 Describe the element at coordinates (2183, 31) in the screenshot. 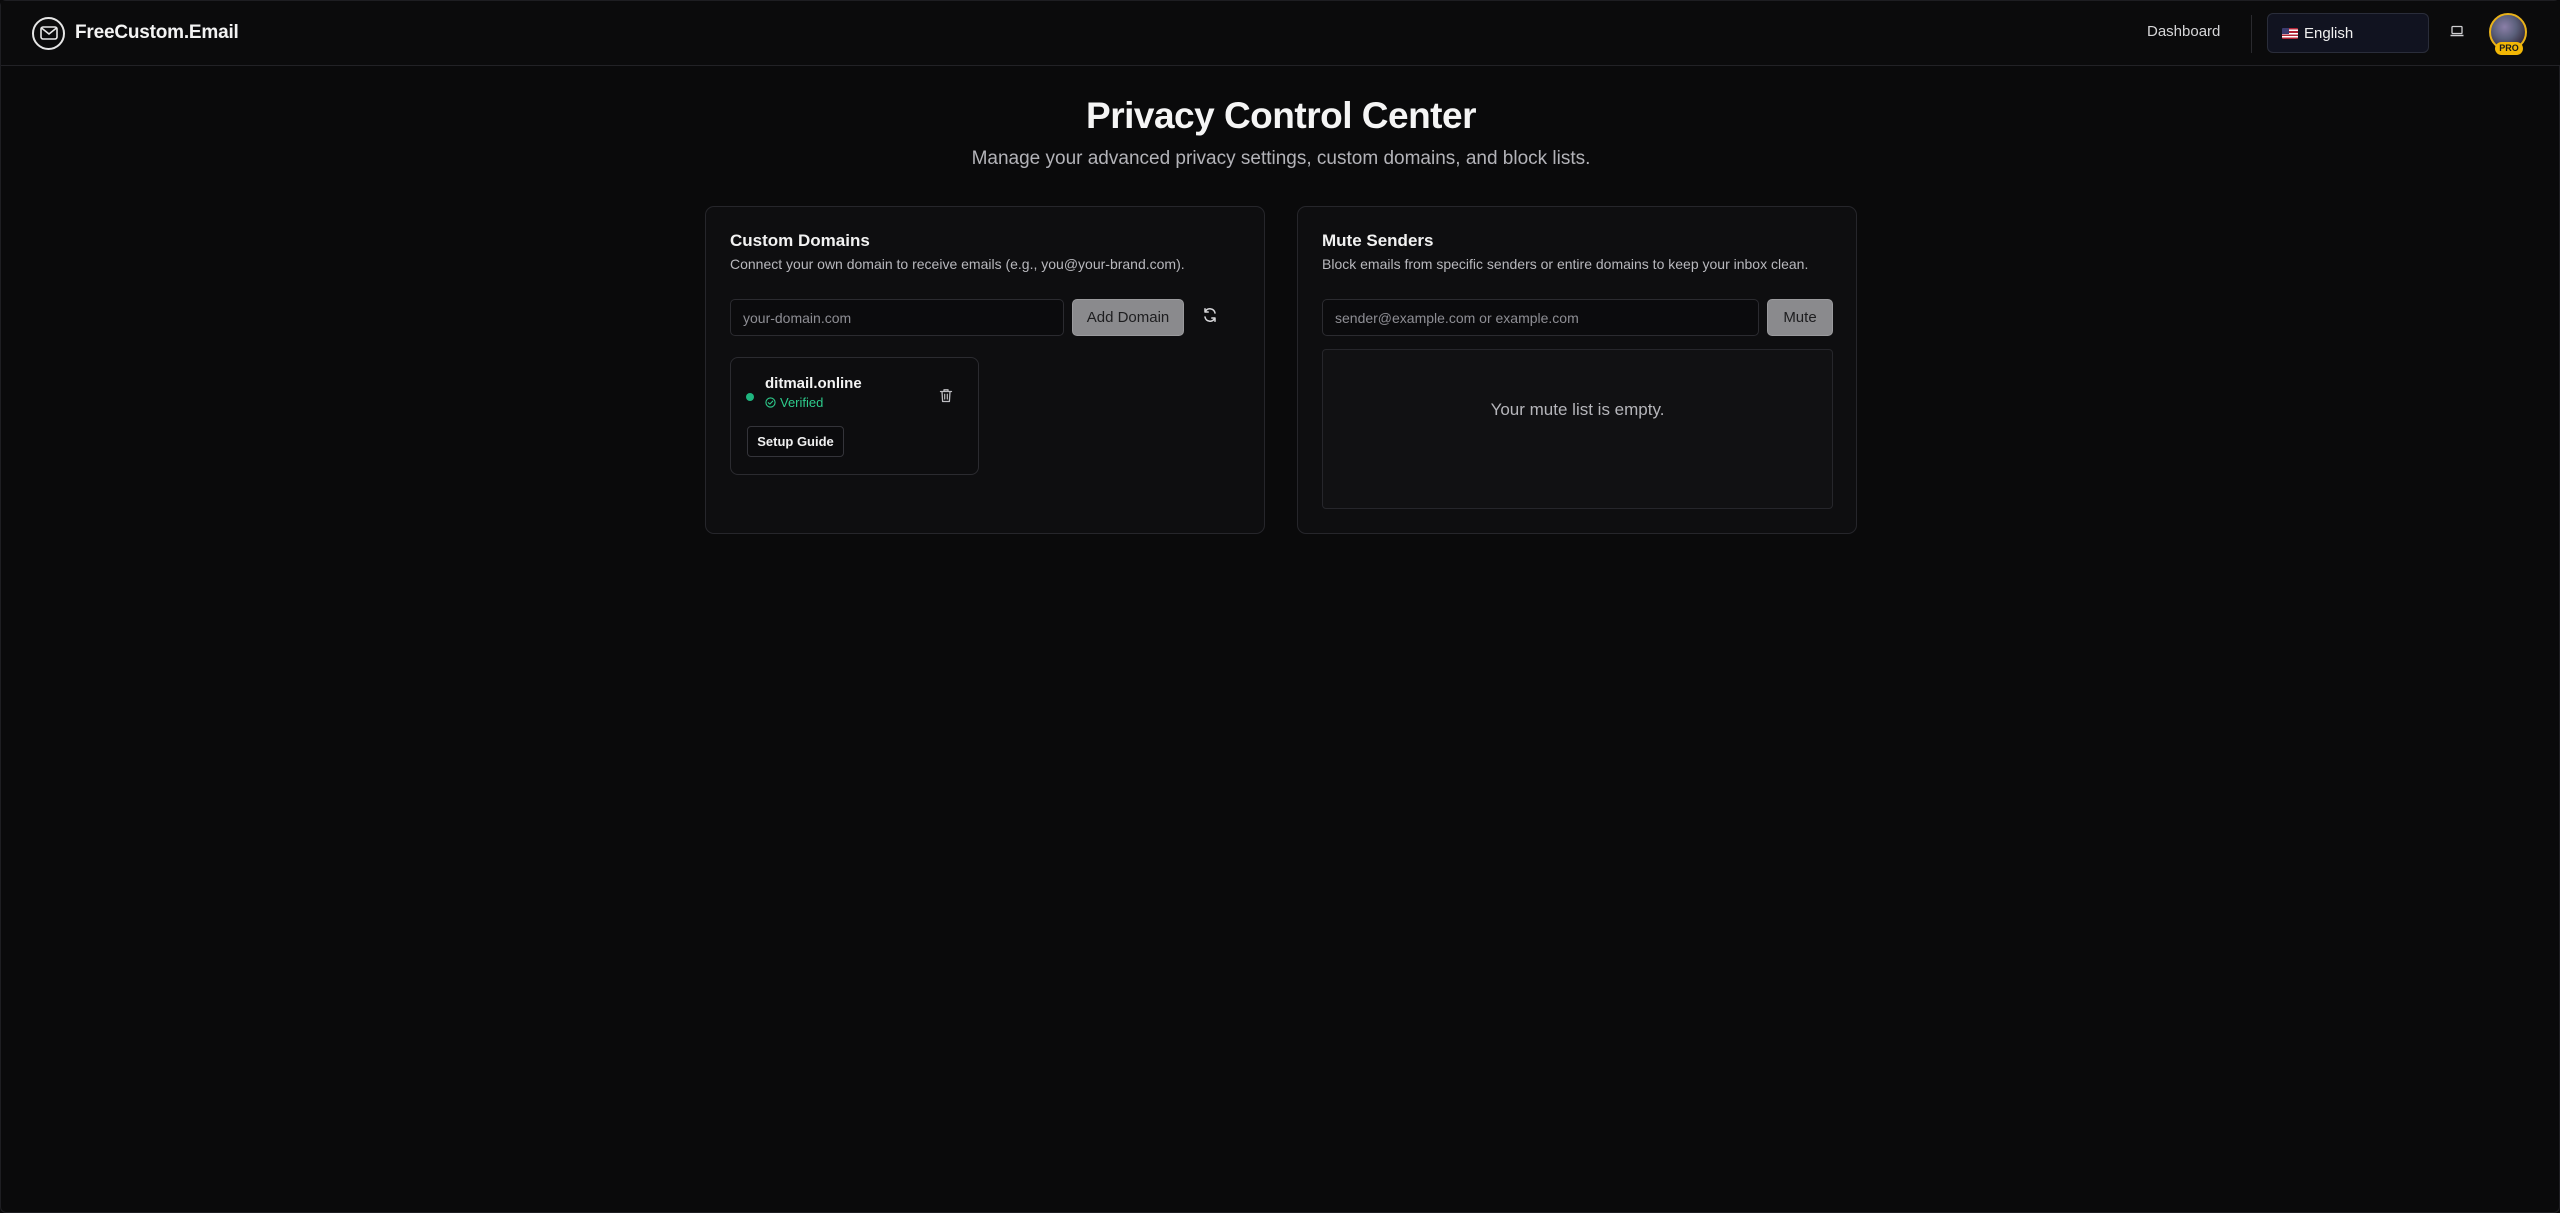

I see `nav-dashboard-link: Dashboard` at that location.